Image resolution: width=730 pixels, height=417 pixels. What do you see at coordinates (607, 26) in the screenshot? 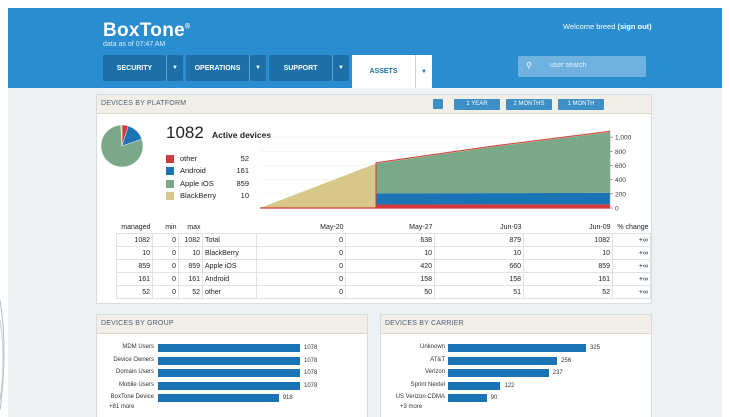
I see `welcome-text: Welcome breed (sign out)` at bounding box center [607, 26].